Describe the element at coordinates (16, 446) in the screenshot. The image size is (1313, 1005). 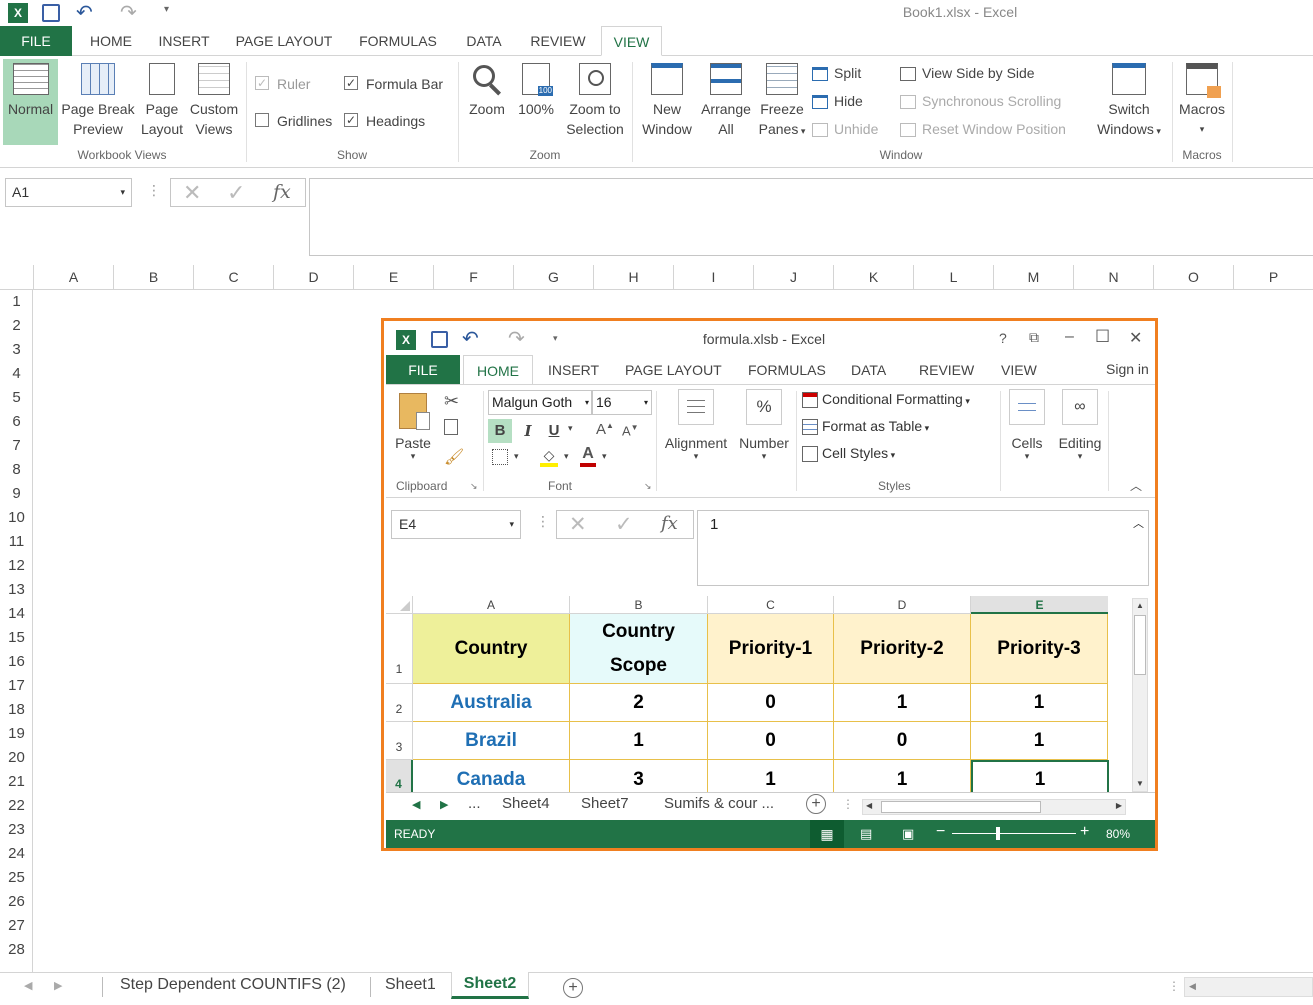
I see `row-header-7: 7` at that location.